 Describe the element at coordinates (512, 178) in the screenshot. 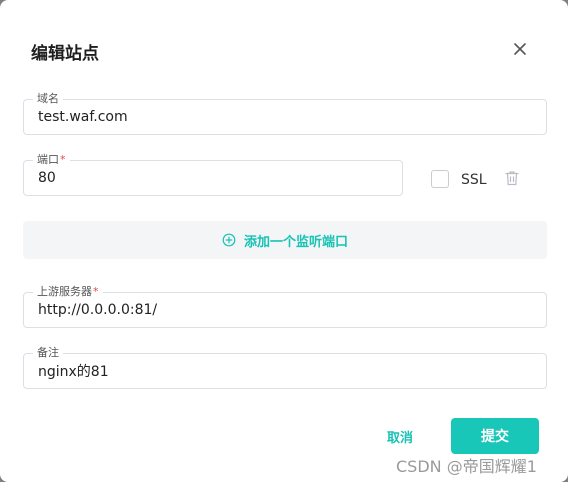

I see `trash-icon` at that location.